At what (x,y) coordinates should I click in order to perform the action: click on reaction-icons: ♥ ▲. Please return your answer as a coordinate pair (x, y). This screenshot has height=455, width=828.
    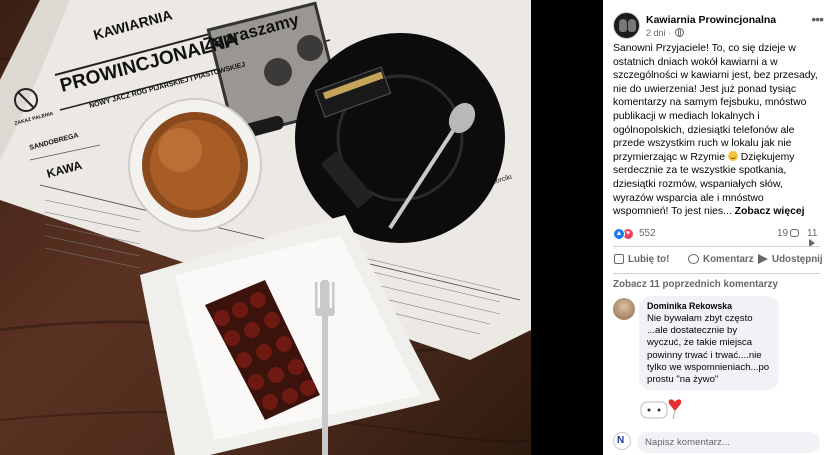
    Looking at the image, I should click on (625, 234).